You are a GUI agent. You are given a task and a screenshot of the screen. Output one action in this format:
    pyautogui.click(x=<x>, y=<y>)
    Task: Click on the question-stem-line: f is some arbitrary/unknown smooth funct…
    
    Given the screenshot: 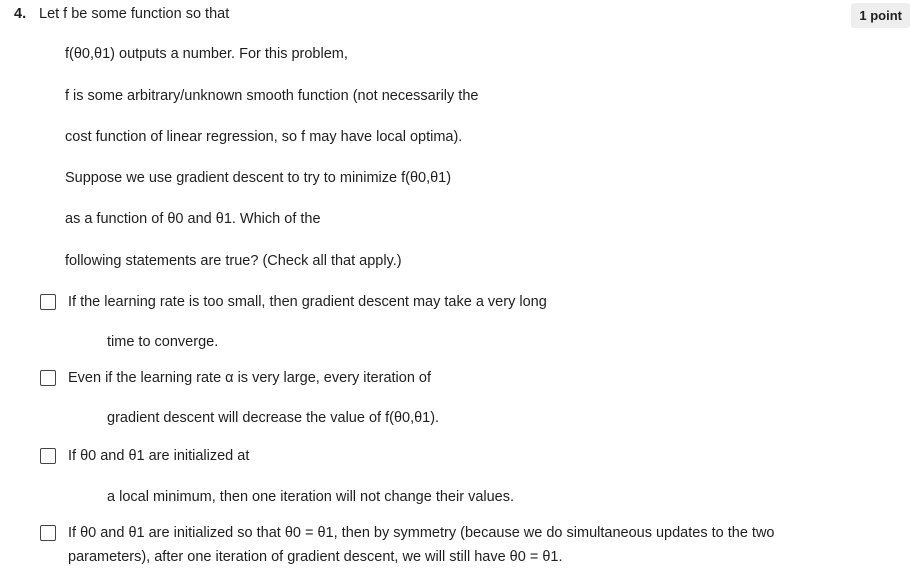 What is the action you would take?
    pyautogui.click(x=272, y=96)
    